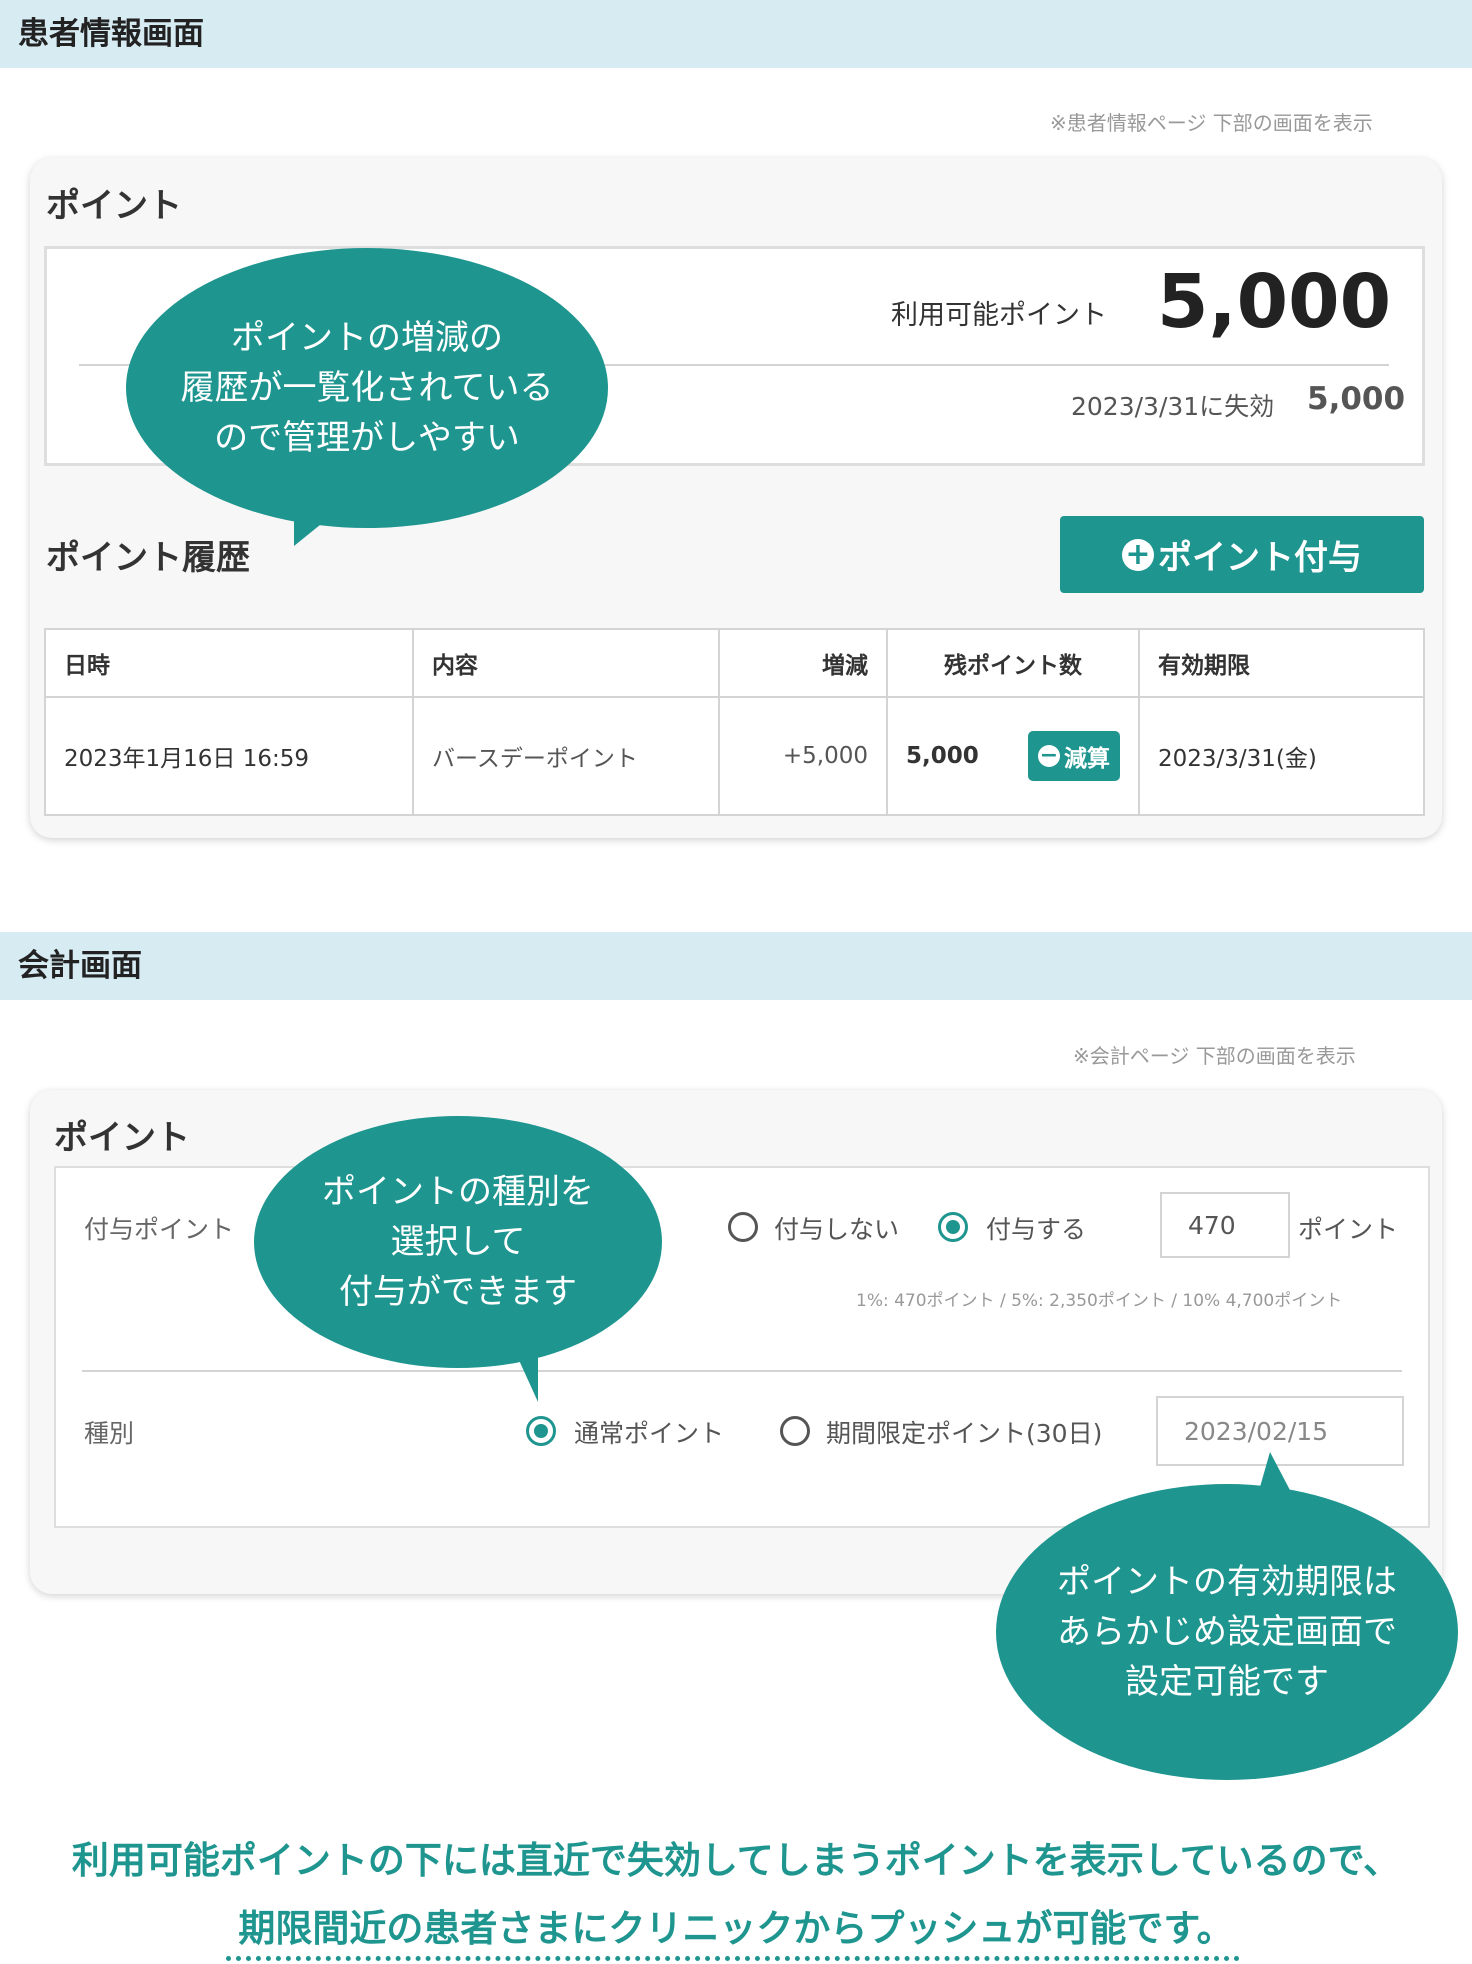 Image resolution: width=1472 pixels, height=1964 pixels. I want to click on radio-normal-point, so click(541, 1431).